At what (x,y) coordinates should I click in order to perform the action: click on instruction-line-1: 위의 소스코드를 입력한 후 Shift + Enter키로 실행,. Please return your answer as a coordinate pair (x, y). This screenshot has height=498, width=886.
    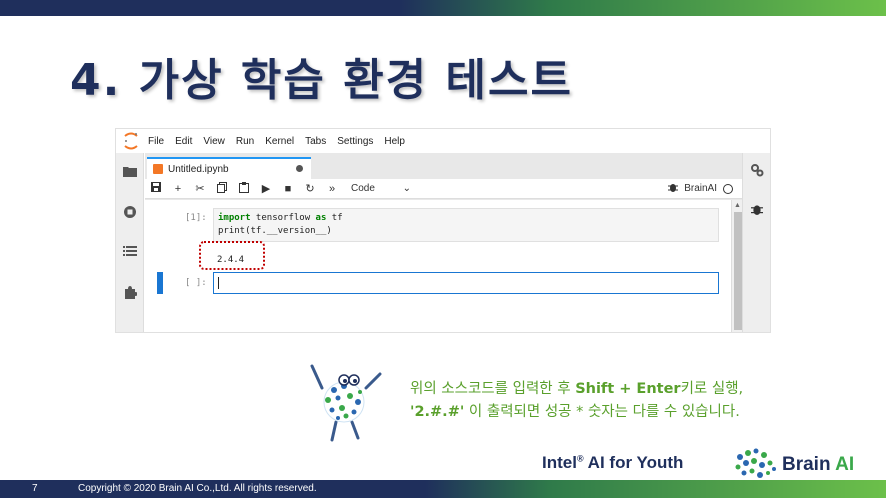
    Looking at the image, I should click on (610, 389).